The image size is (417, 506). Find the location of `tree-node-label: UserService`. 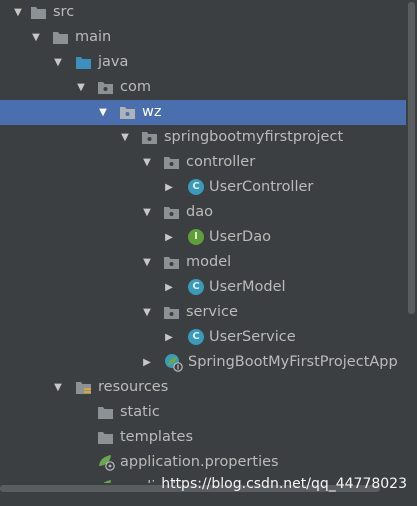

tree-node-label: UserService is located at coordinates (252, 337).